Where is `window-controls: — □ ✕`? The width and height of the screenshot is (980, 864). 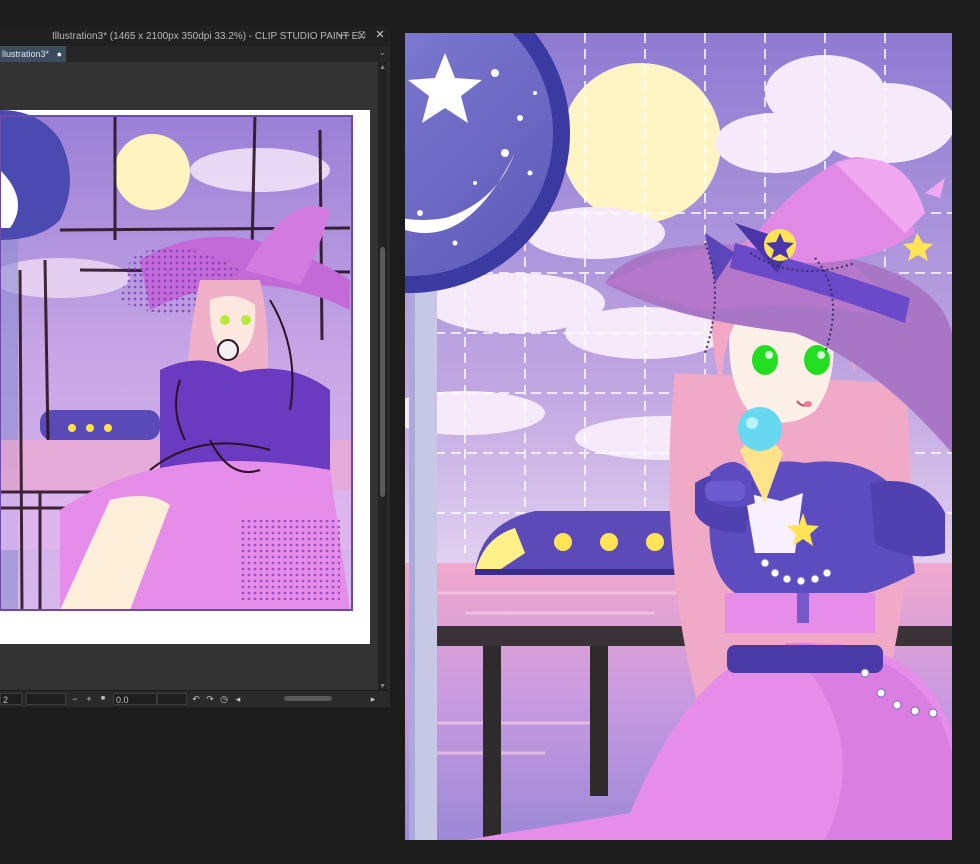 window-controls: — □ ✕ is located at coordinates (362, 35).